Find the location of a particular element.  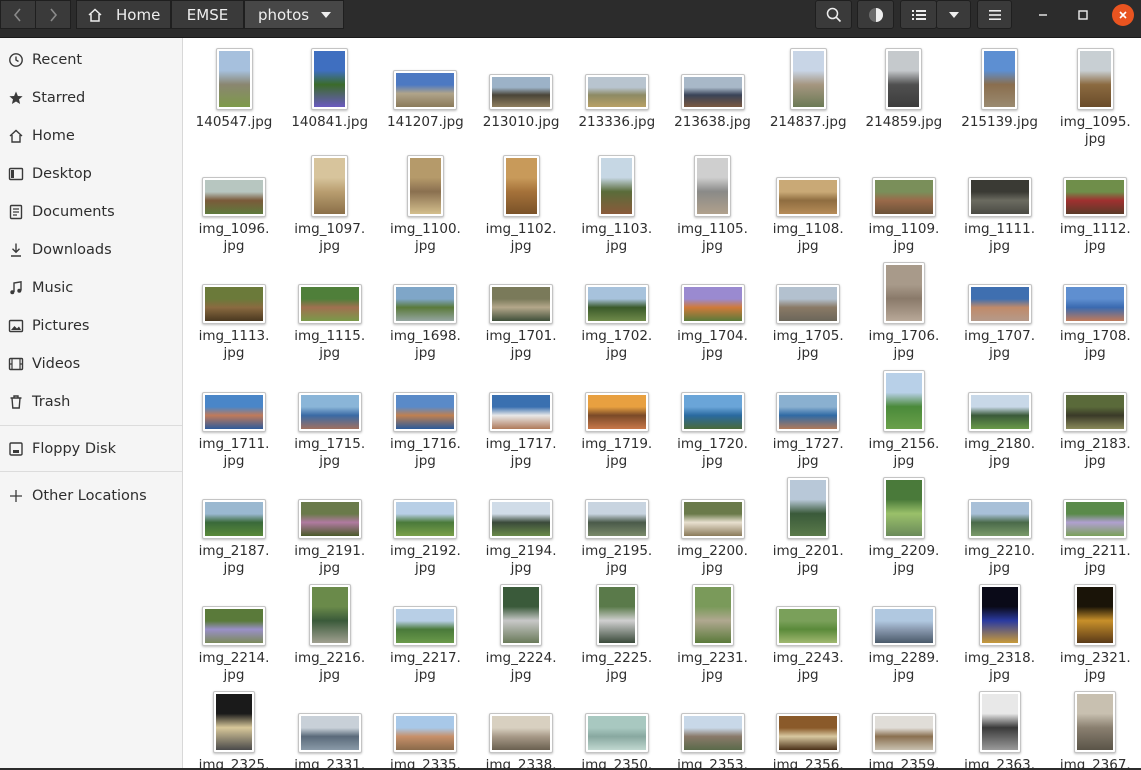

file-item: img_2321. jpg is located at coordinates (1094, 631).